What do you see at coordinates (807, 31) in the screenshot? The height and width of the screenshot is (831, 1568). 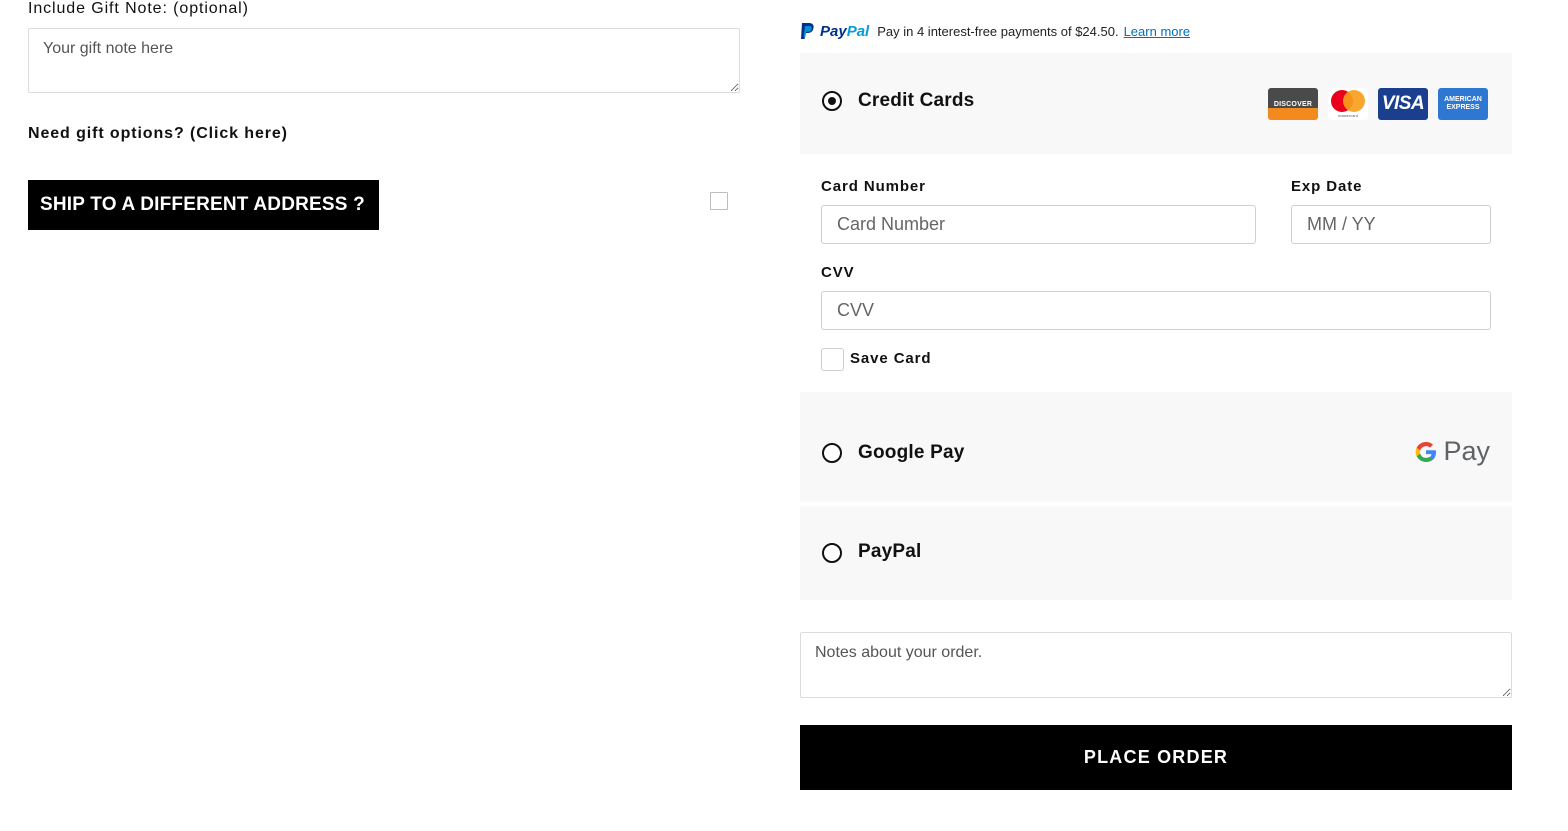 I see `paypal-p-icon` at bounding box center [807, 31].